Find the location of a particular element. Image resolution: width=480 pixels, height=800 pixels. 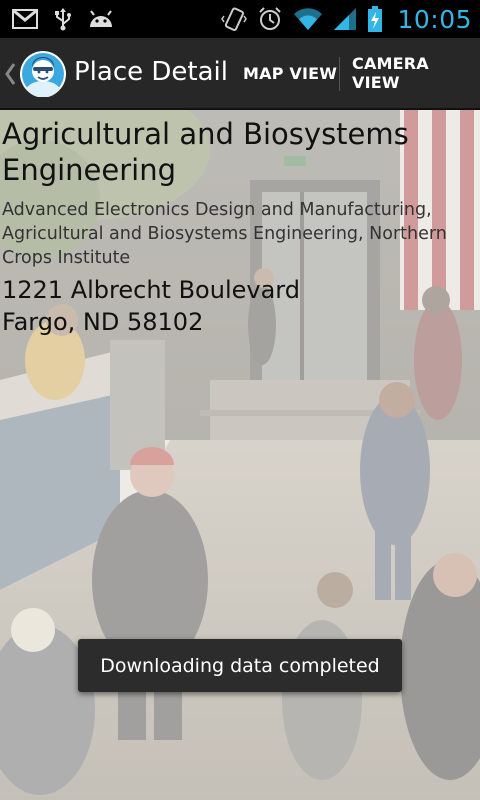

signal-icon is located at coordinates (345, 19).